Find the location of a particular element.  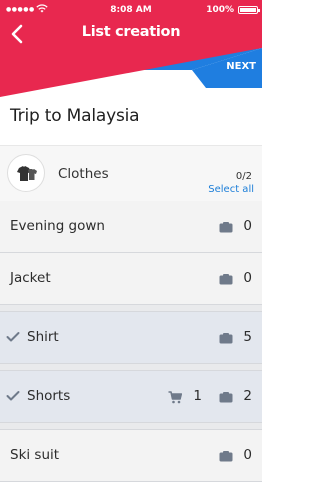

list-item-shirt: Shirt 5 is located at coordinates (131, 338).